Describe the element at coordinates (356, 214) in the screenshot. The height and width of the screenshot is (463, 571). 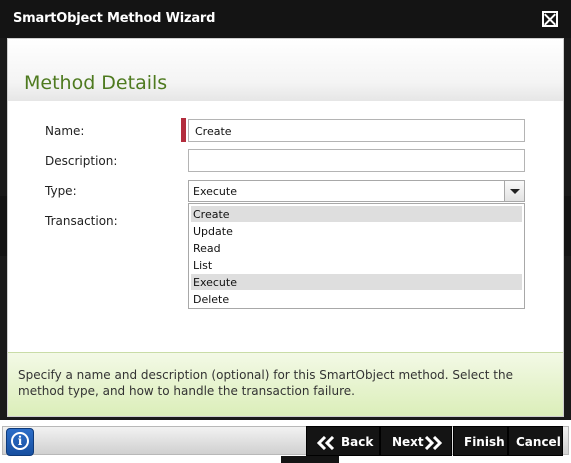
I see `type-option-create: Create` at that location.